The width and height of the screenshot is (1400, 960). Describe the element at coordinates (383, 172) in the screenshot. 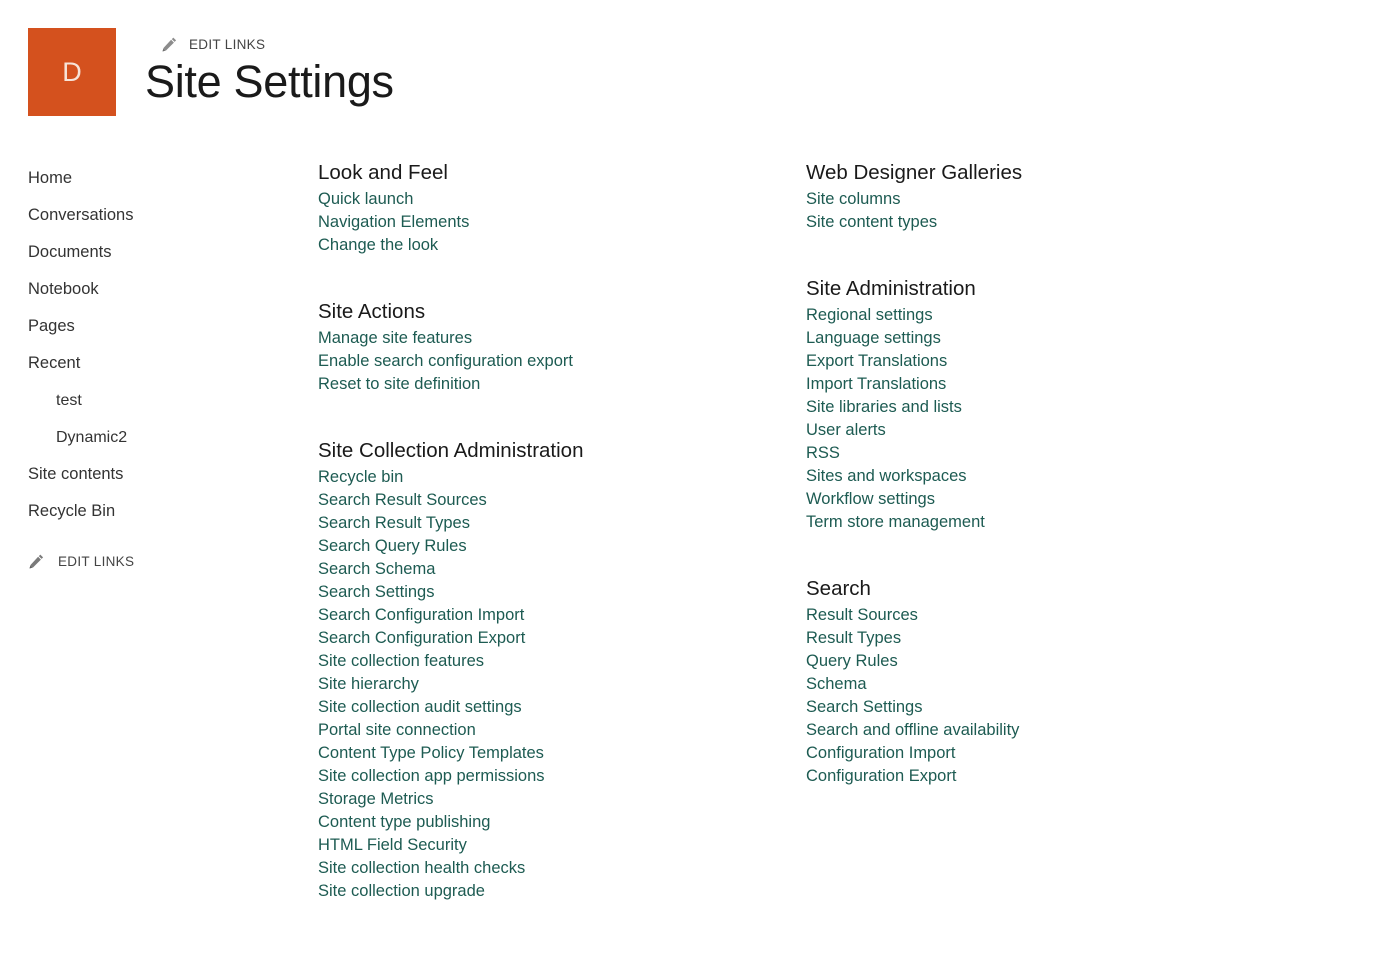

I see `section-heading: Look and Feel` at that location.